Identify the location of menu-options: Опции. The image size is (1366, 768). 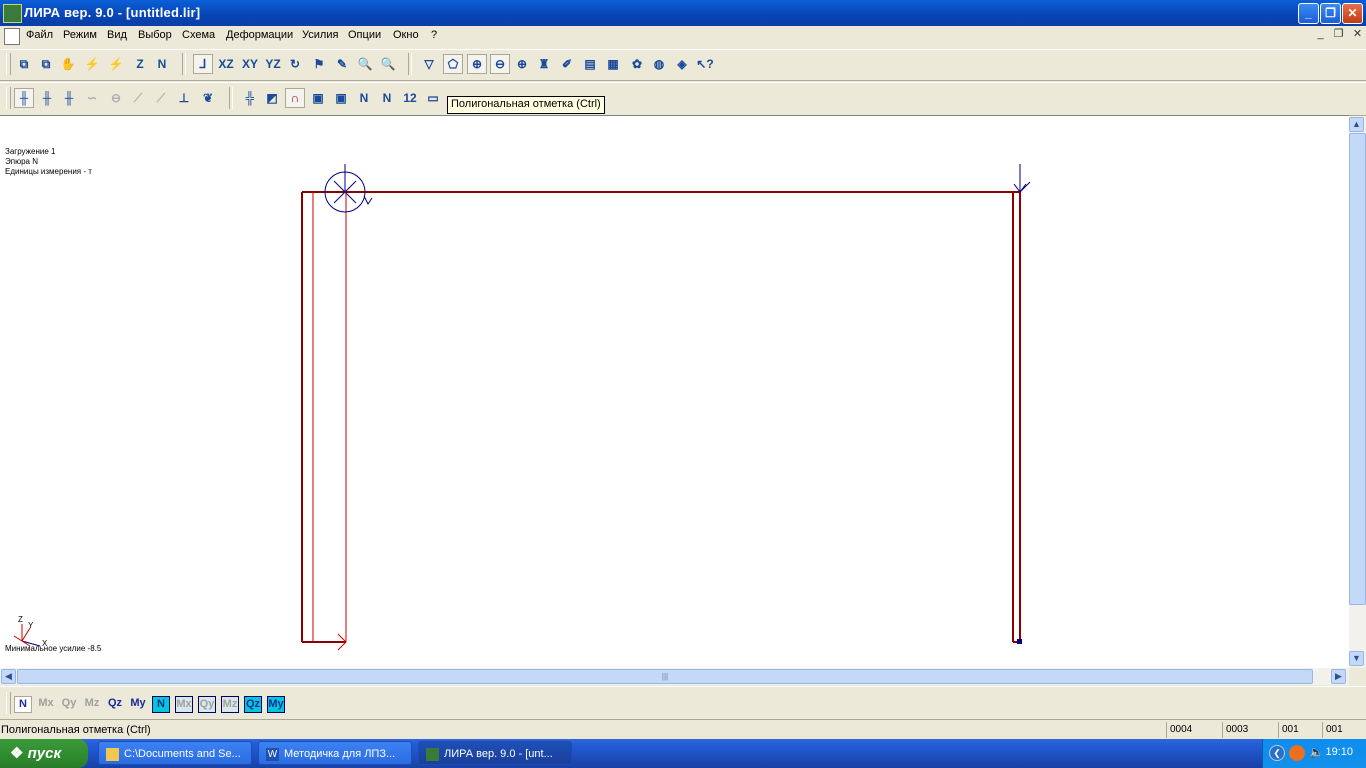
(364, 36).